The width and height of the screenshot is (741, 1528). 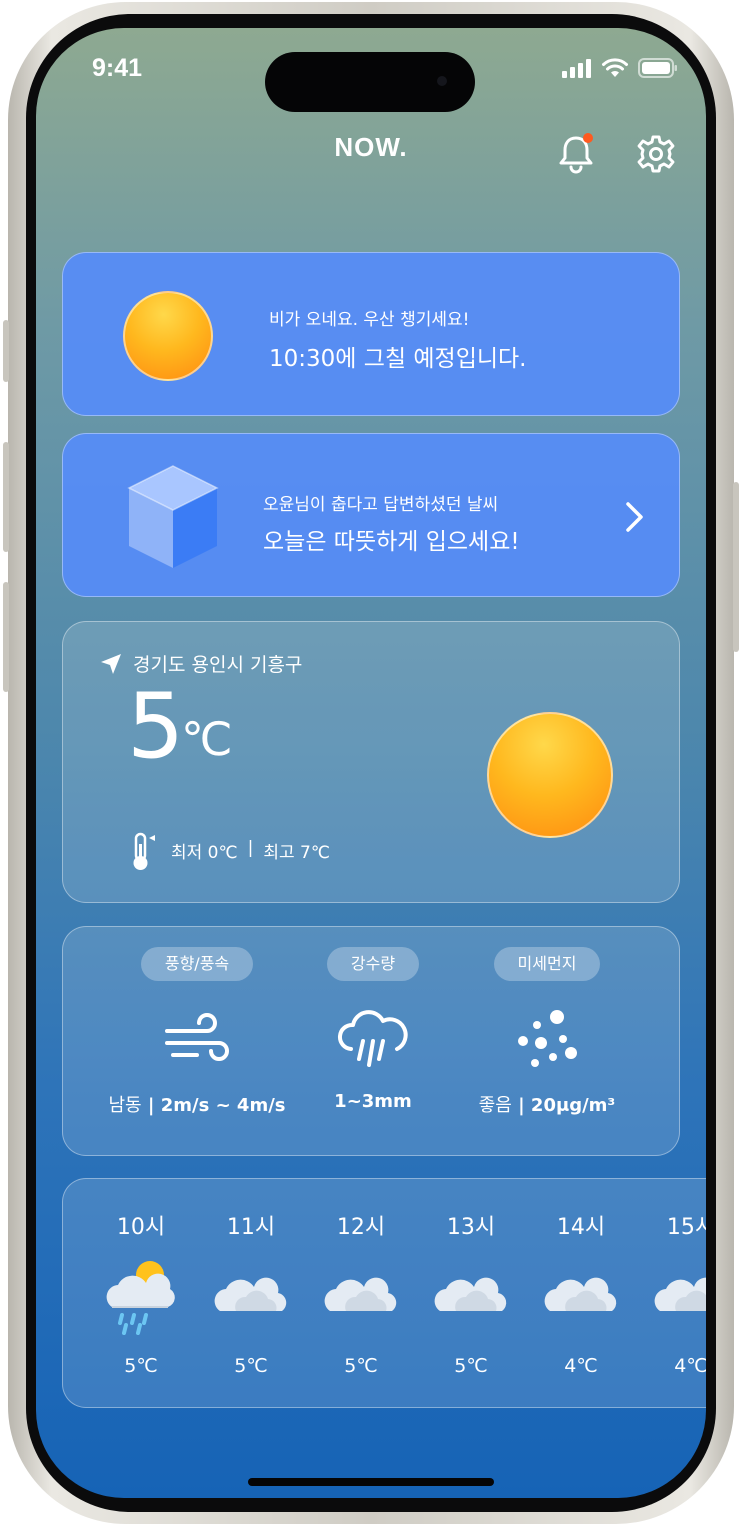 What do you see at coordinates (204, 853) in the screenshot?
I see `min-temperature: 최저 0℃` at bounding box center [204, 853].